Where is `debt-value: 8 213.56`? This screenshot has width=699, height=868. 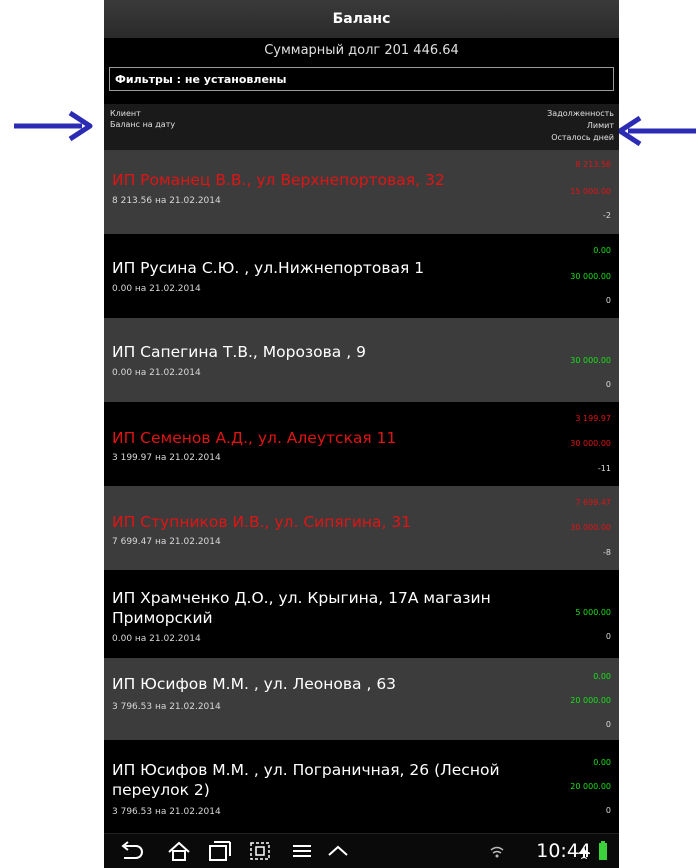
debt-value: 8 213.56 is located at coordinates (593, 164).